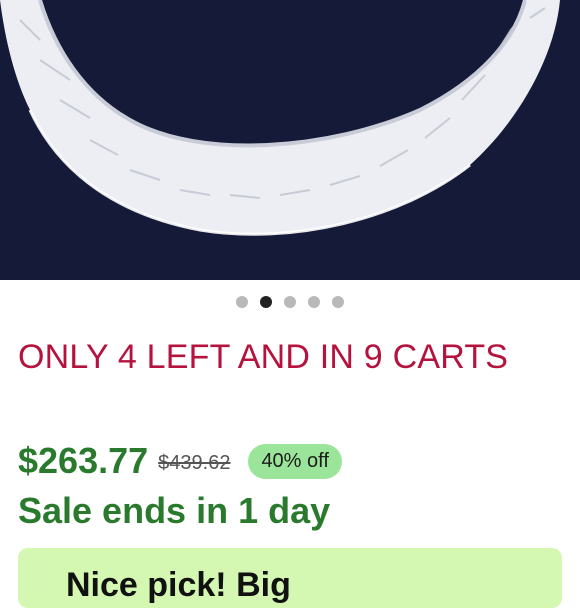 The width and height of the screenshot is (580, 608). Describe the element at coordinates (83, 460) in the screenshot. I see `sale-price: $263.77` at that location.